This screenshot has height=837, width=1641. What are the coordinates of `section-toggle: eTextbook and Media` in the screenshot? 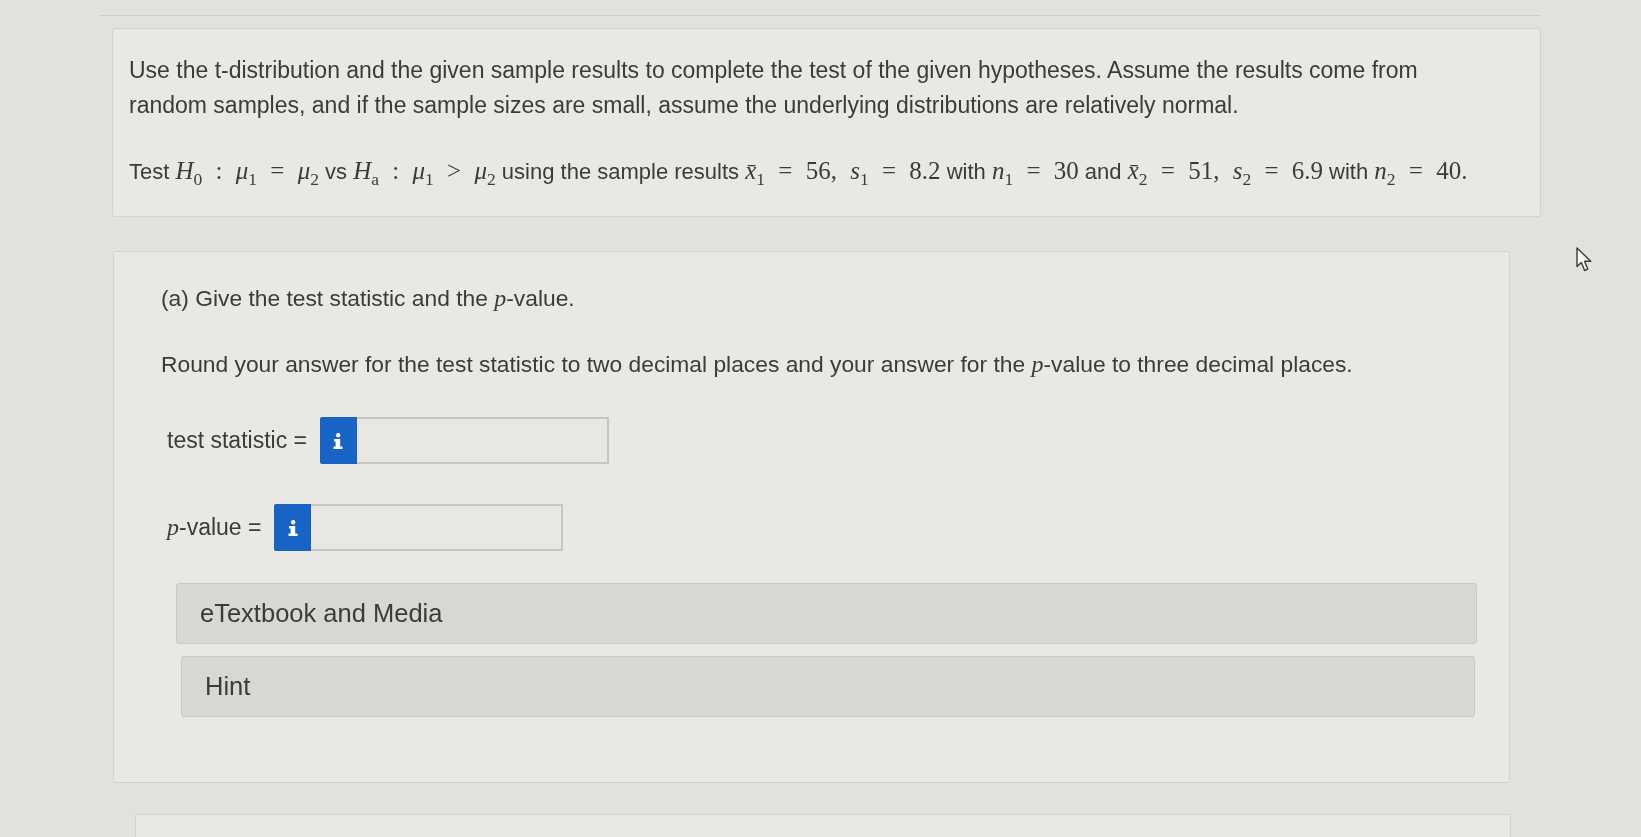 It's located at (826, 613).